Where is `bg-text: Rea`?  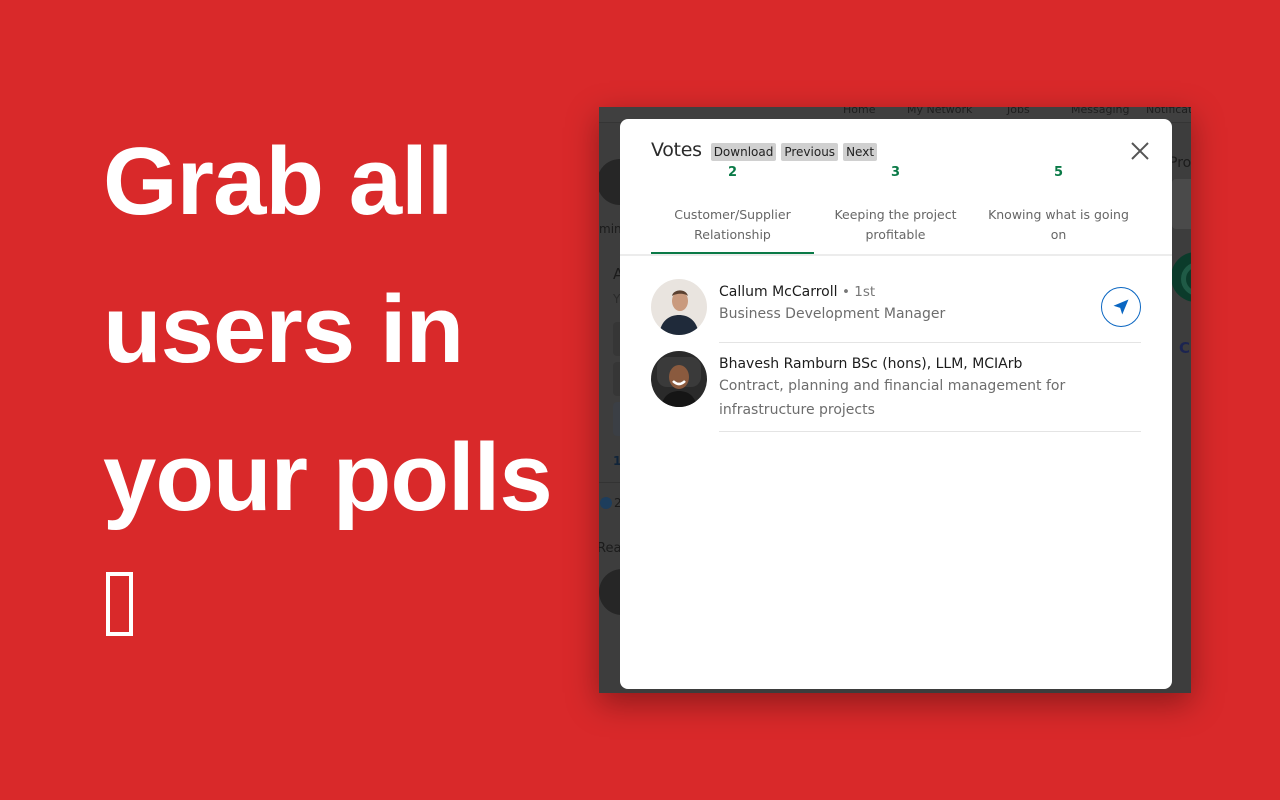
bg-text: Rea is located at coordinates (610, 548).